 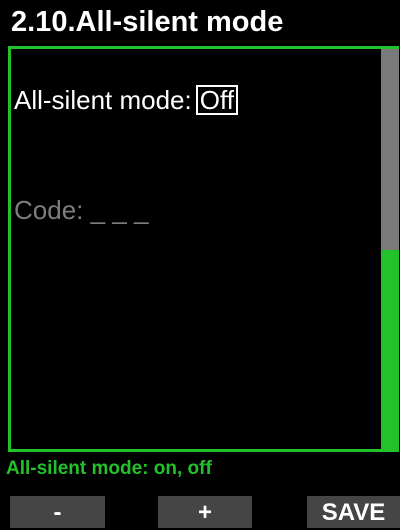 I want to click on save-button: SAVE, so click(x=353, y=512).